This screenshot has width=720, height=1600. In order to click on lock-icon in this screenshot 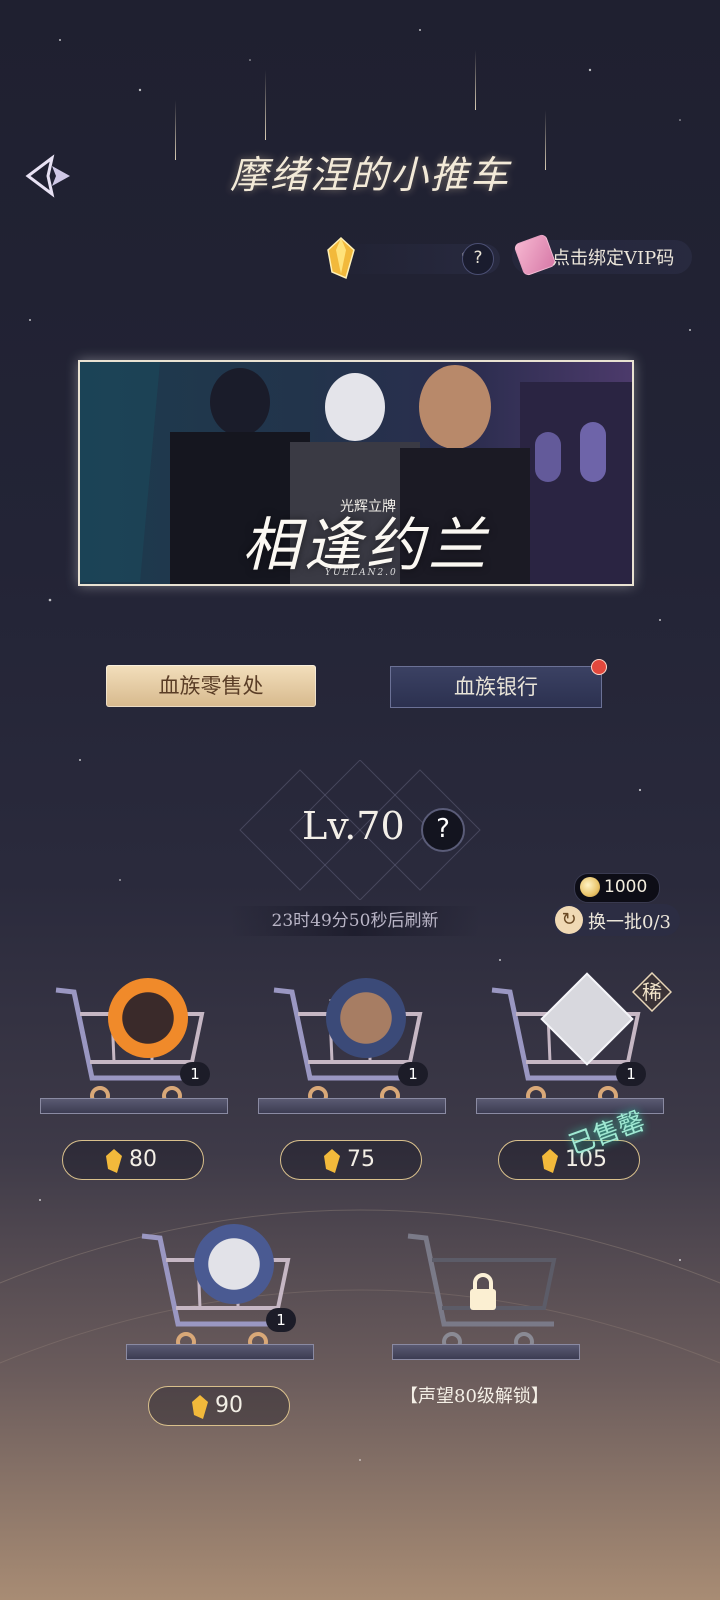, I will do `click(483, 1291)`.